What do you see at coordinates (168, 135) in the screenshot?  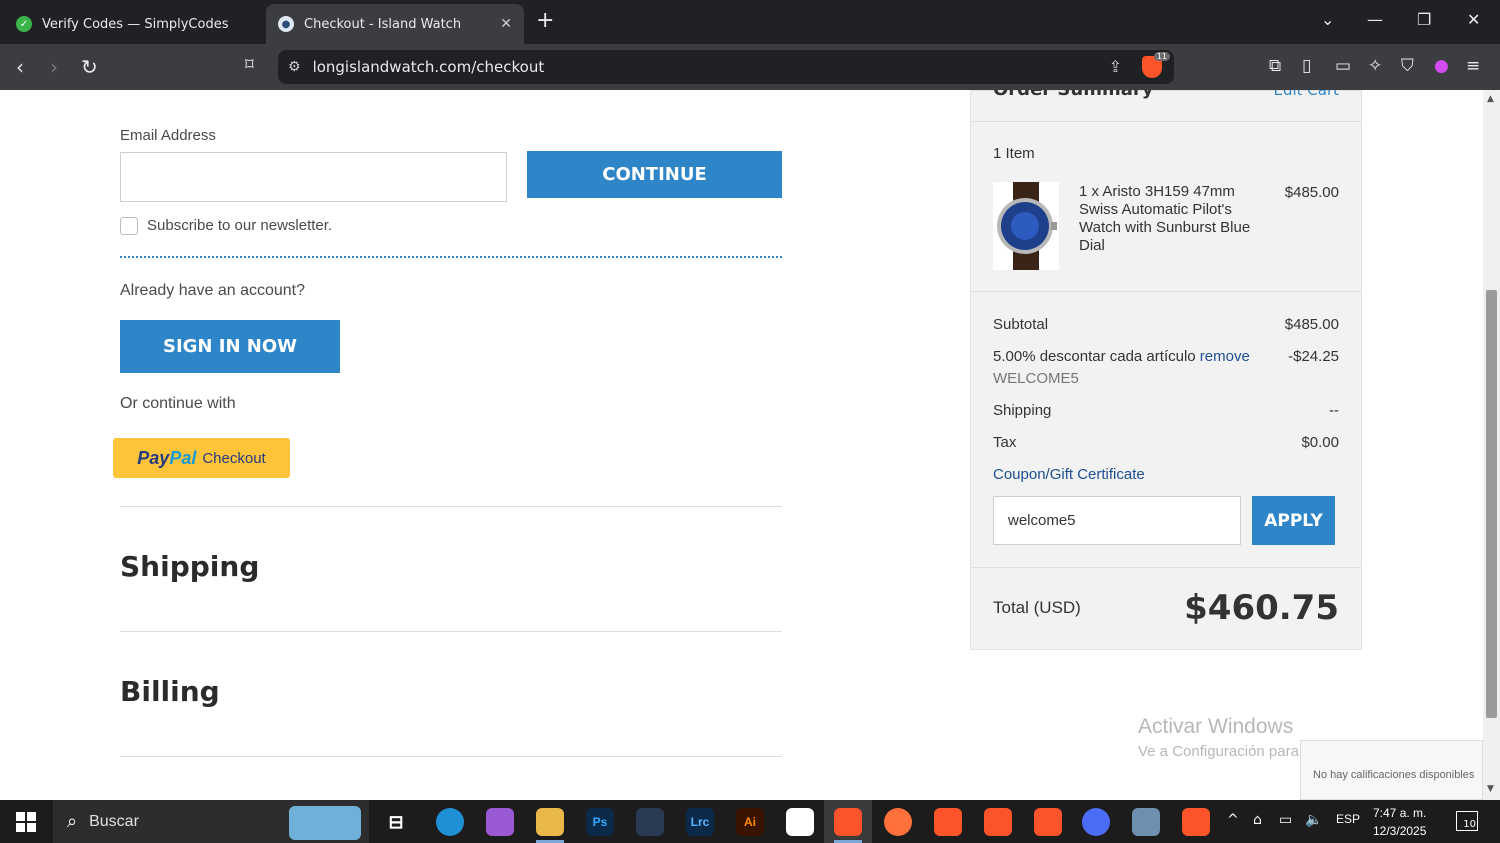 I see `email-label: Email Address` at bounding box center [168, 135].